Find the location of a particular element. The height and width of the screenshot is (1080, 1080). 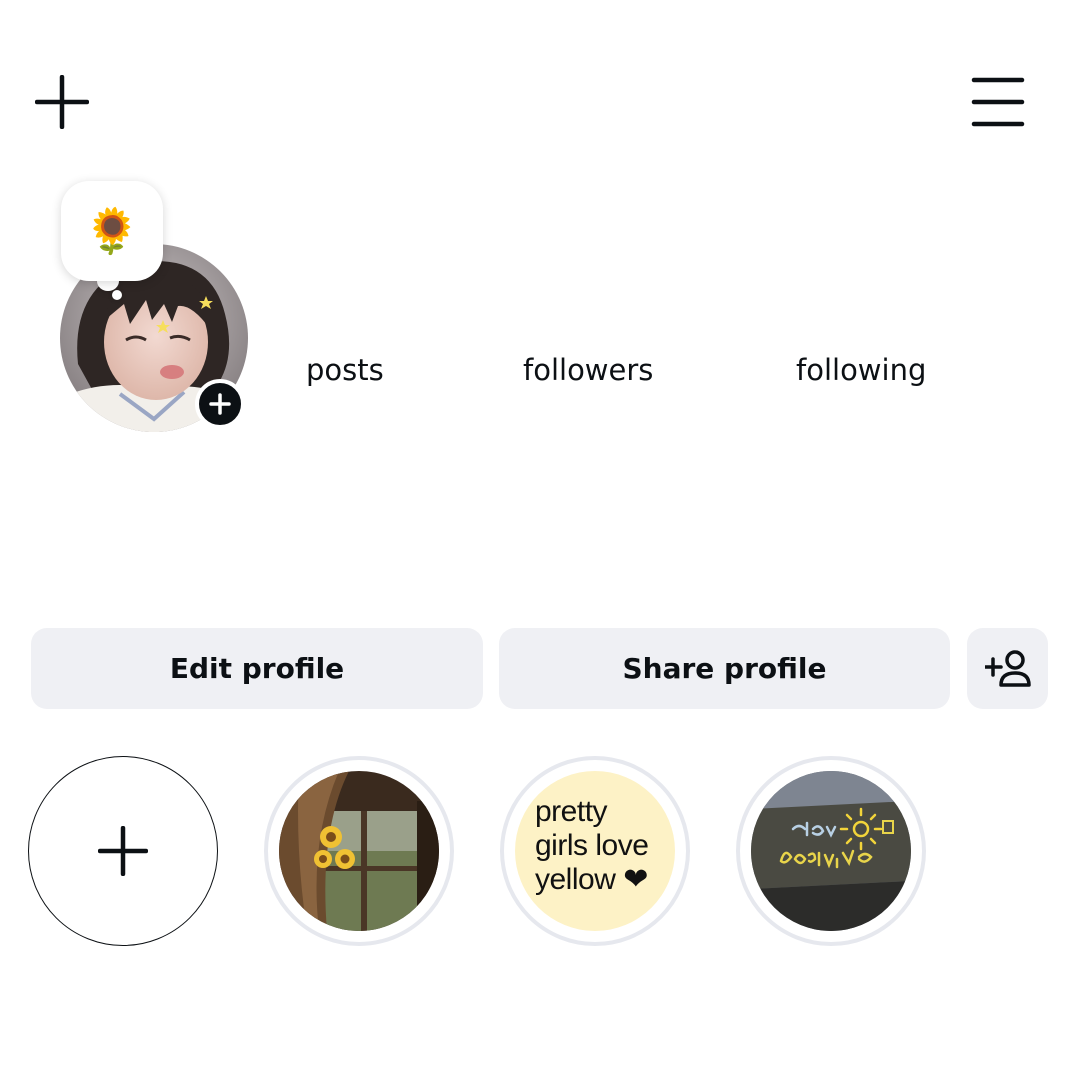

sunflowers-window-image is located at coordinates (359, 851).